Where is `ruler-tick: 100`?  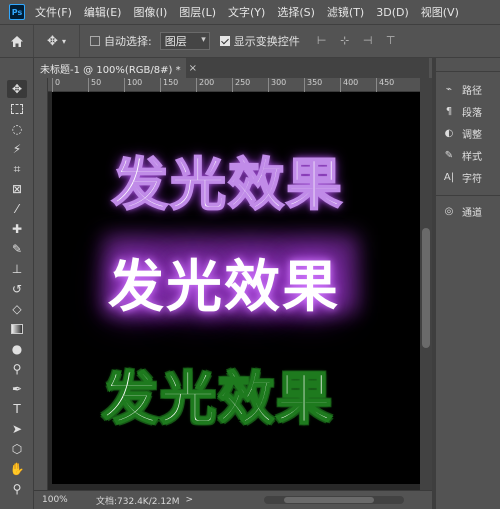
ruler-tick: 100 is located at coordinates (133, 85).